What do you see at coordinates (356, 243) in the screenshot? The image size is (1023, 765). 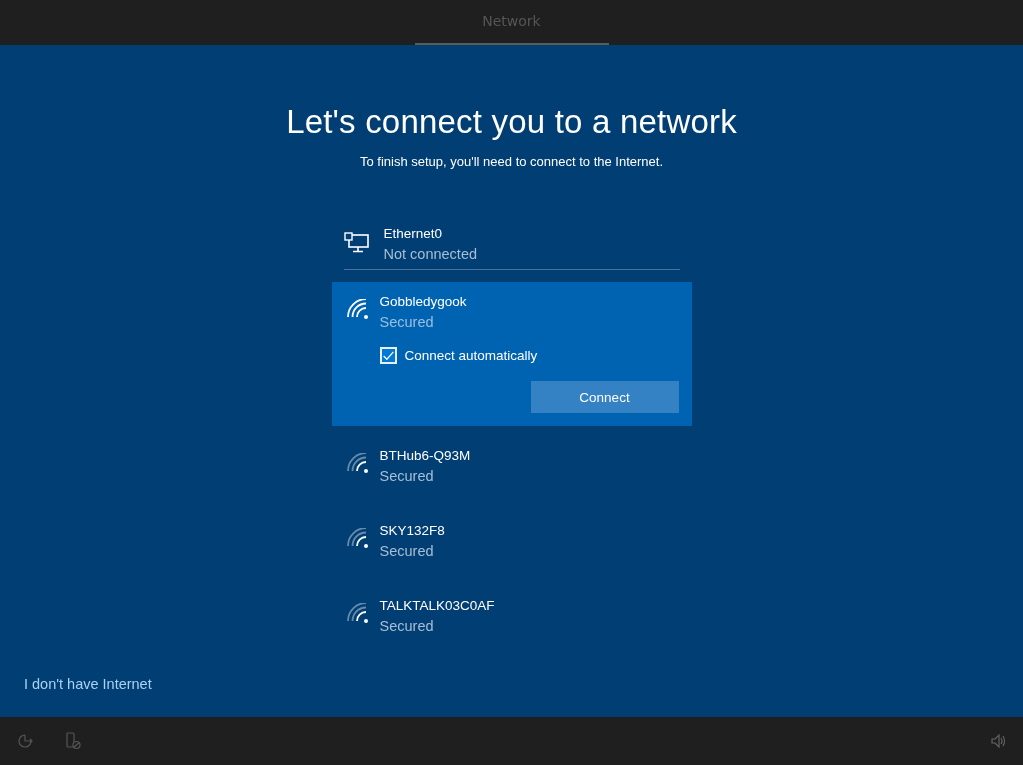 I see `ethernet-icon` at bounding box center [356, 243].